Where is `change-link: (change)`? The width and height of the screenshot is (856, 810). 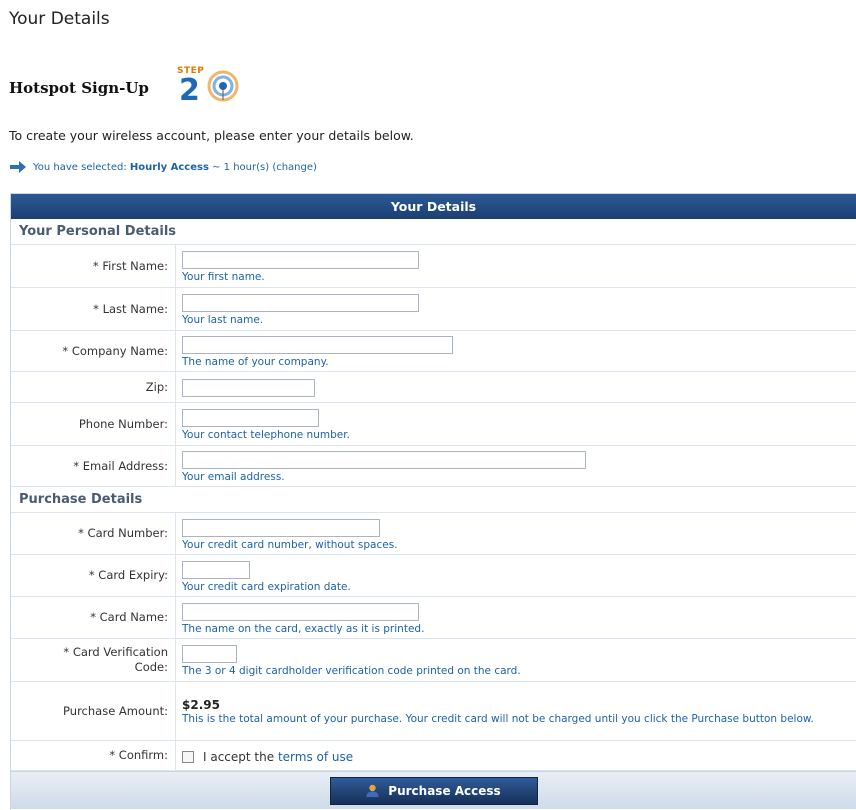 change-link: (change) is located at coordinates (294, 167).